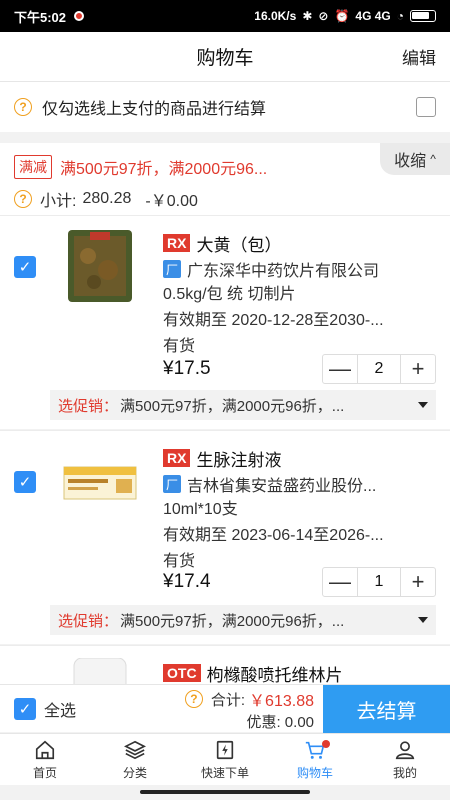 The image size is (450, 800). I want to click on quick-order-icon, so click(225, 749).